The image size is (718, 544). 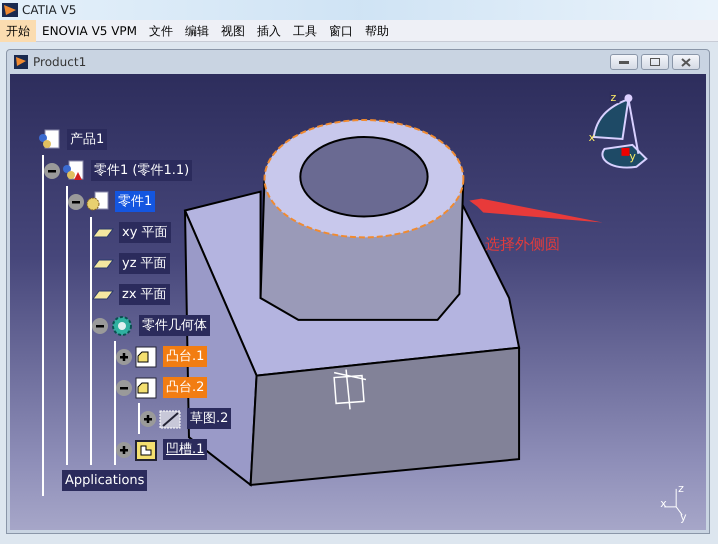 What do you see at coordinates (135, 201) in the screenshot?
I see `tree-node-label: 零件1` at bounding box center [135, 201].